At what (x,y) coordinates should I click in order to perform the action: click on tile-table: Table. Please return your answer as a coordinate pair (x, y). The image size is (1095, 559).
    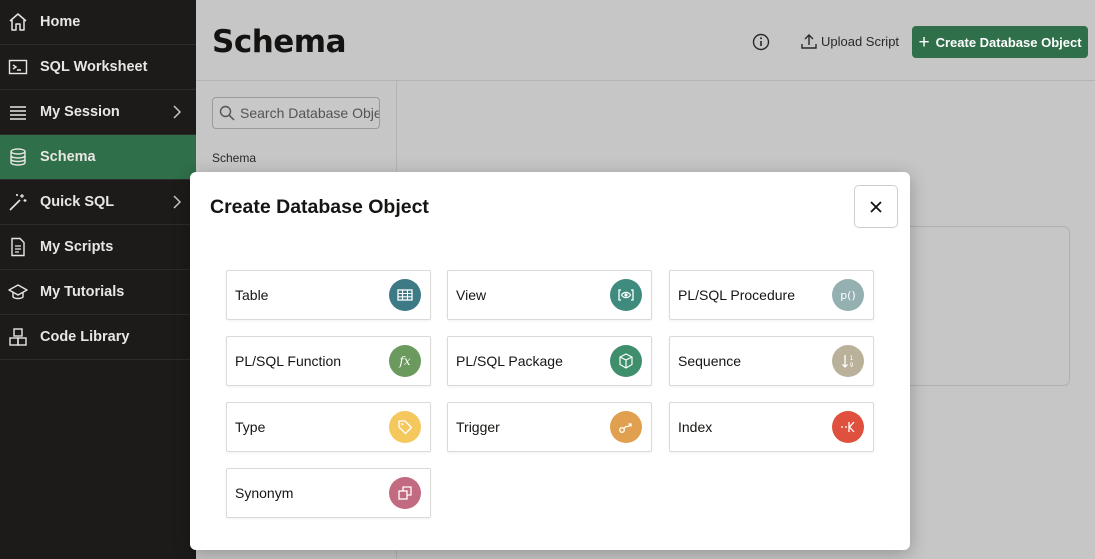
    Looking at the image, I should click on (328, 295).